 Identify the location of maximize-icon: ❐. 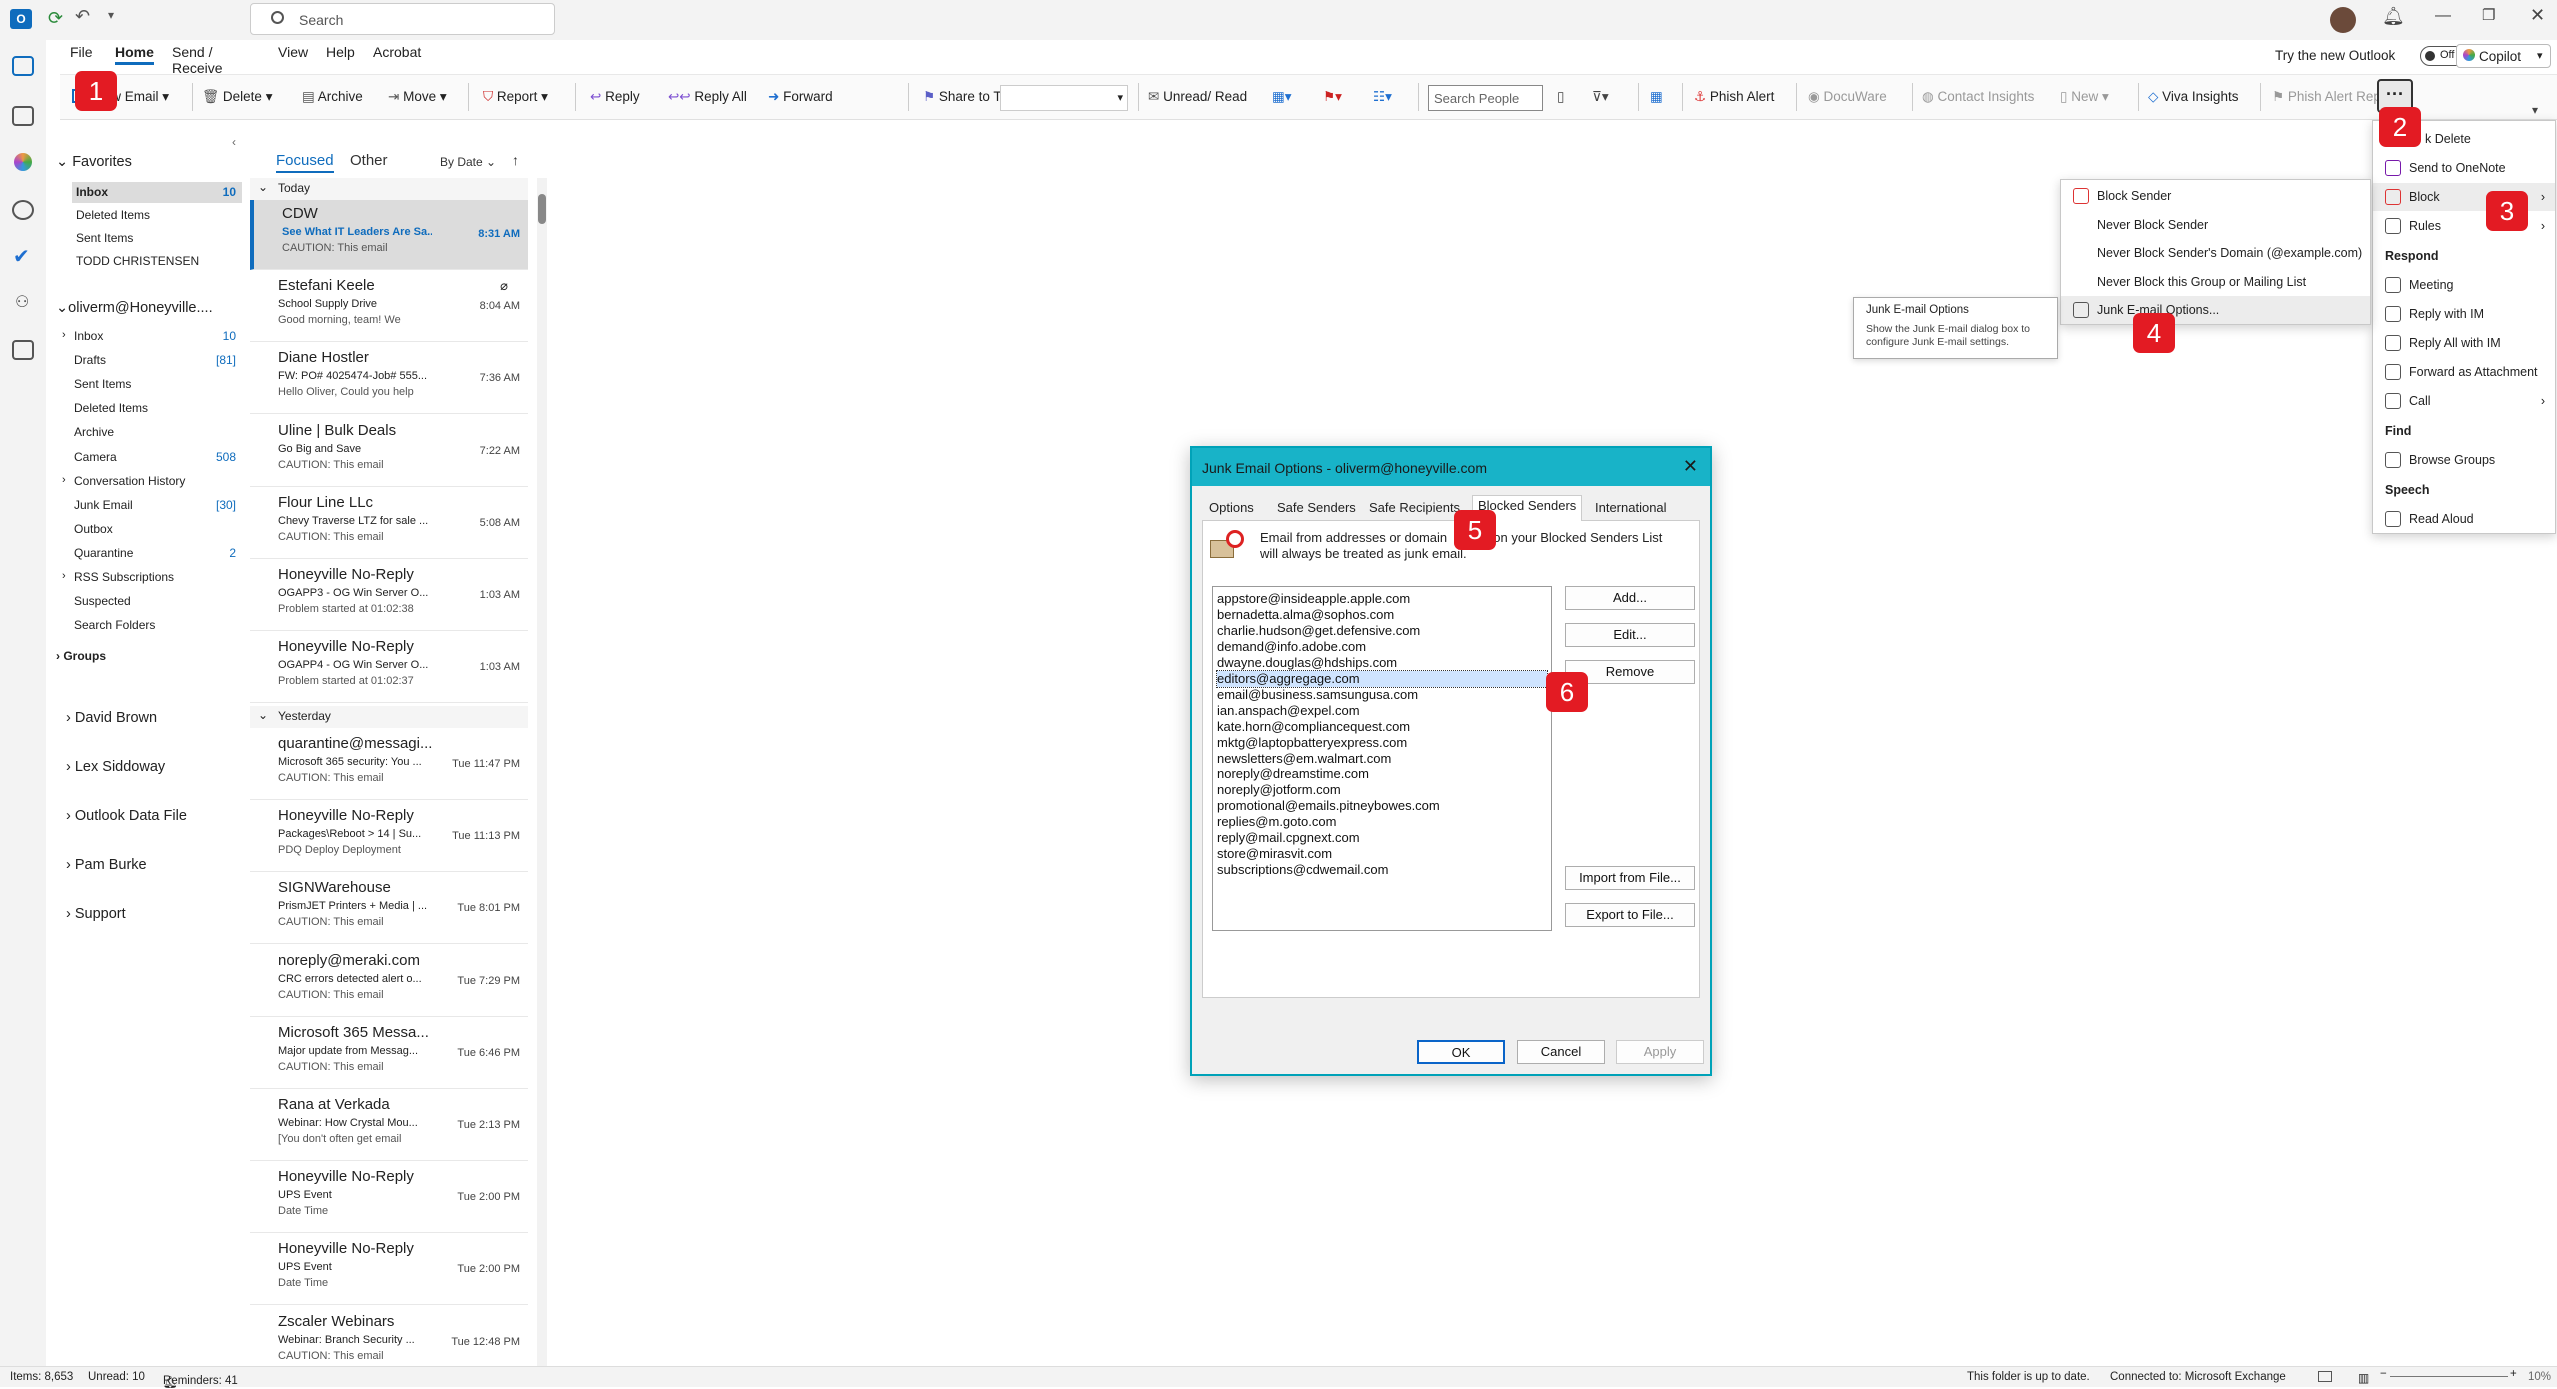
(2488, 15).